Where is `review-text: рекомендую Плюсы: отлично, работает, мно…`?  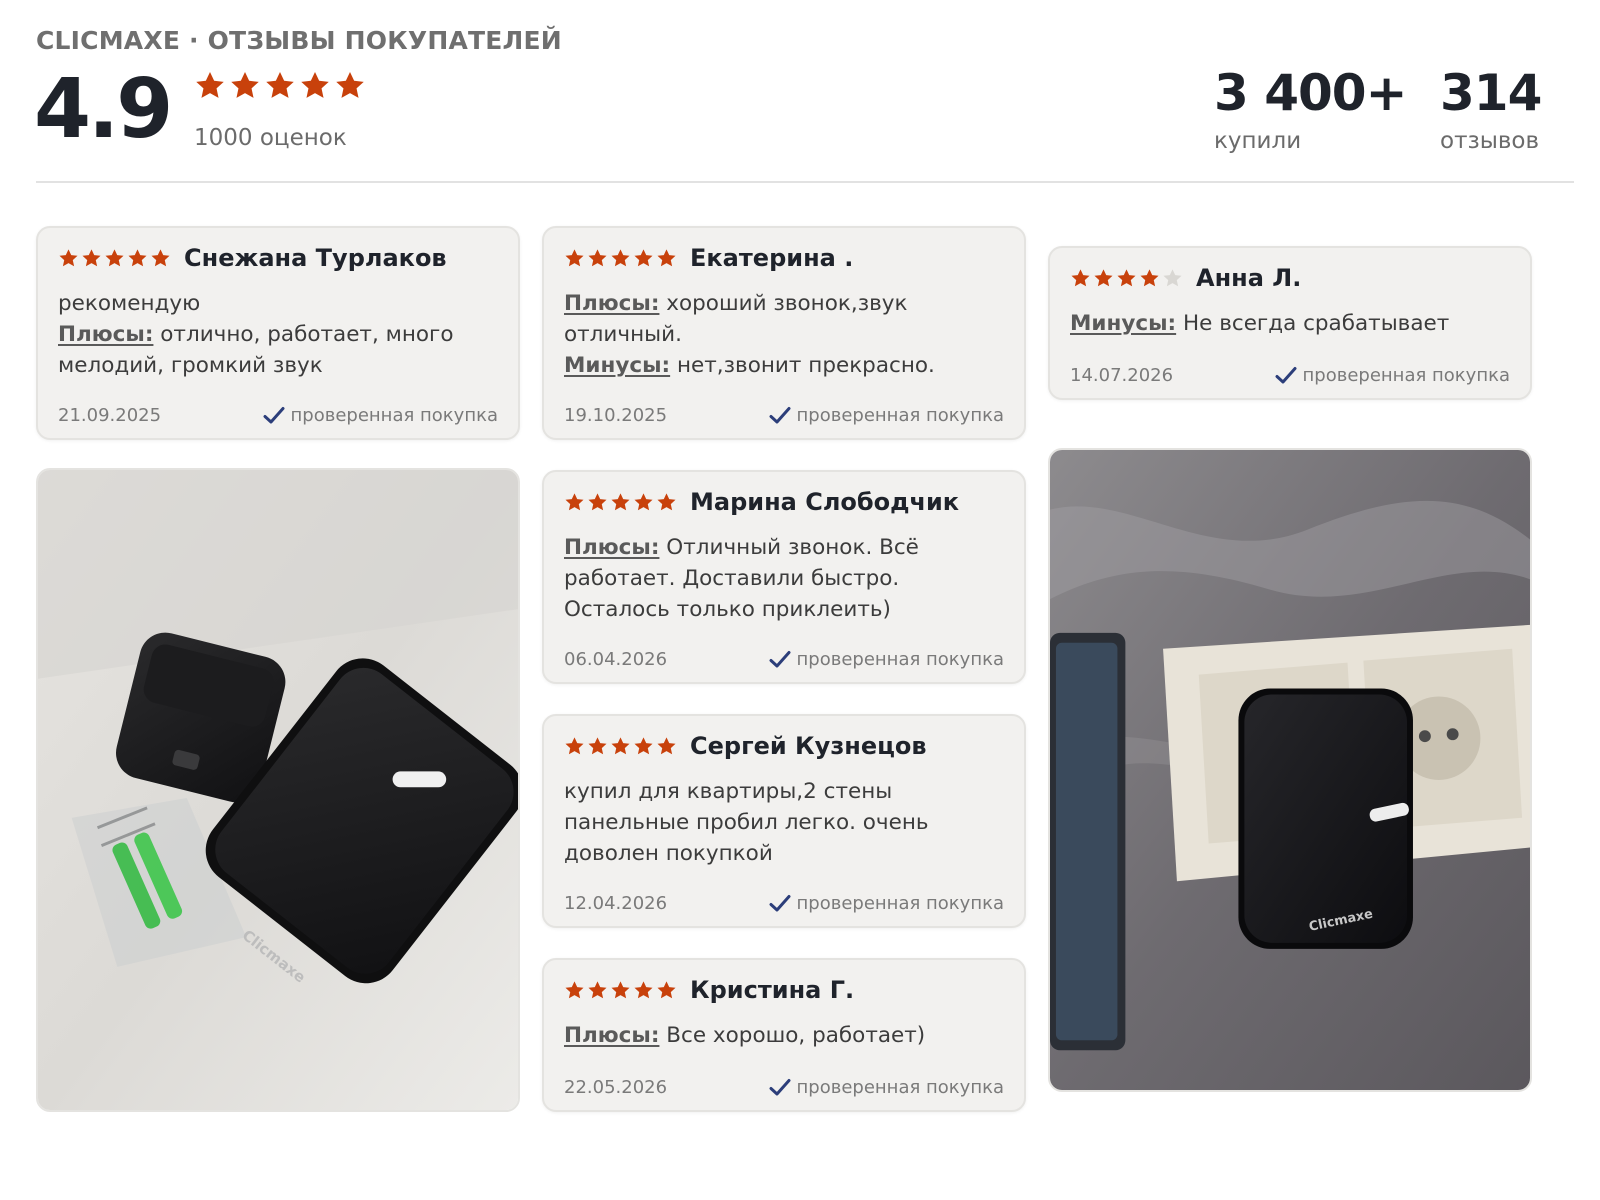
review-text: рекомендую Плюсы: отлично, работает, мно… is located at coordinates (279, 334).